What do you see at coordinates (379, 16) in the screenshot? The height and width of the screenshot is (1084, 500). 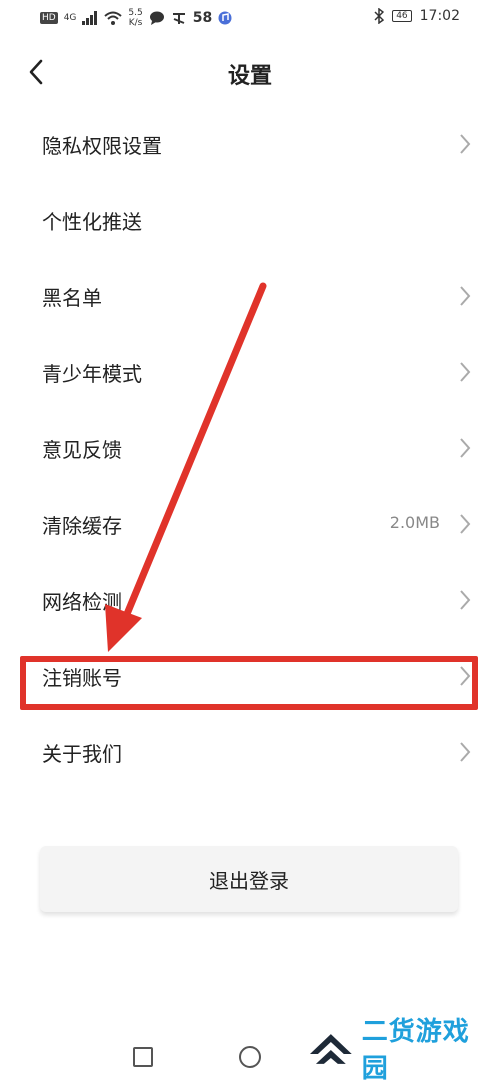 I see `bluetooth-icon` at bounding box center [379, 16].